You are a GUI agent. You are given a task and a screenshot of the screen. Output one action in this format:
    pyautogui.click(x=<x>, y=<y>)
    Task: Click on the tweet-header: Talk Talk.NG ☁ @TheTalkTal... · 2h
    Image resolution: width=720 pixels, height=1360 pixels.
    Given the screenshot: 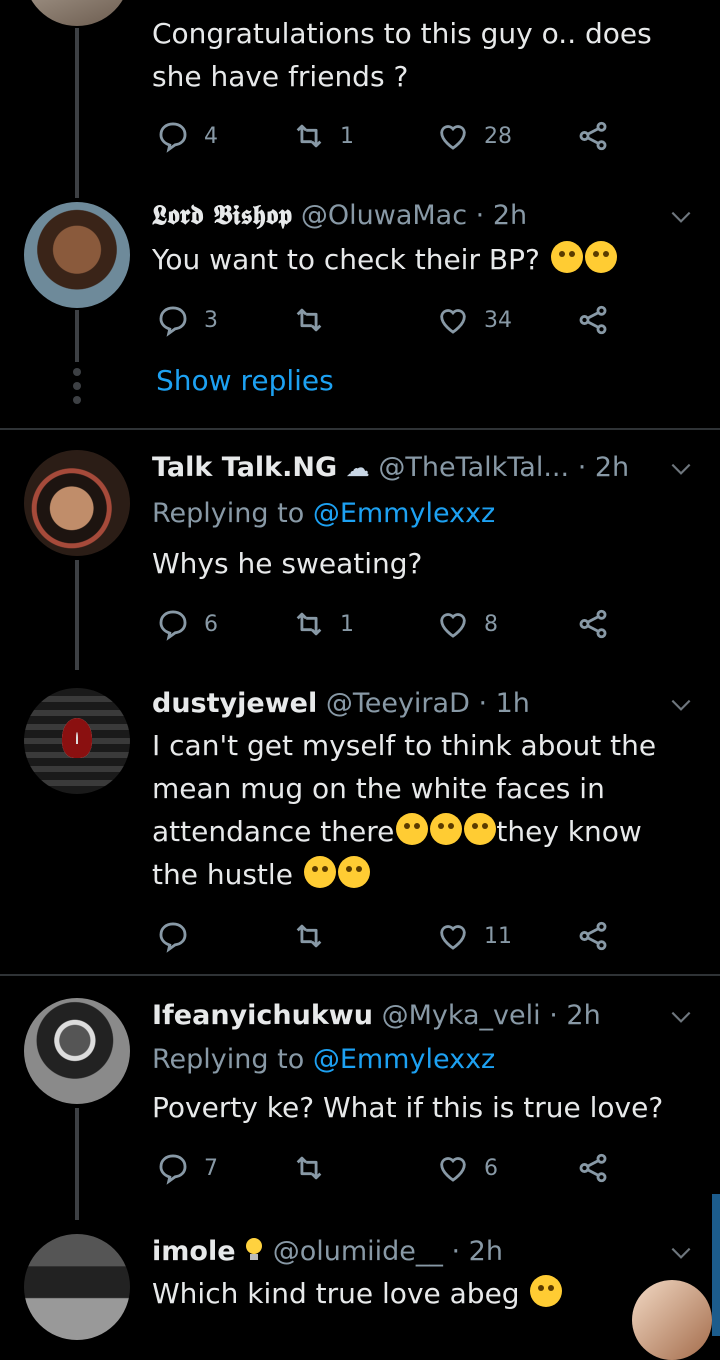 What is the action you would take?
    pyautogui.click(x=406, y=468)
    